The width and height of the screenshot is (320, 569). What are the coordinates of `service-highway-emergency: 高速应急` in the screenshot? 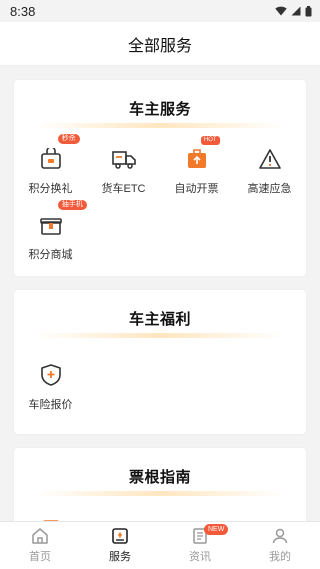 It's located at (269, 169).